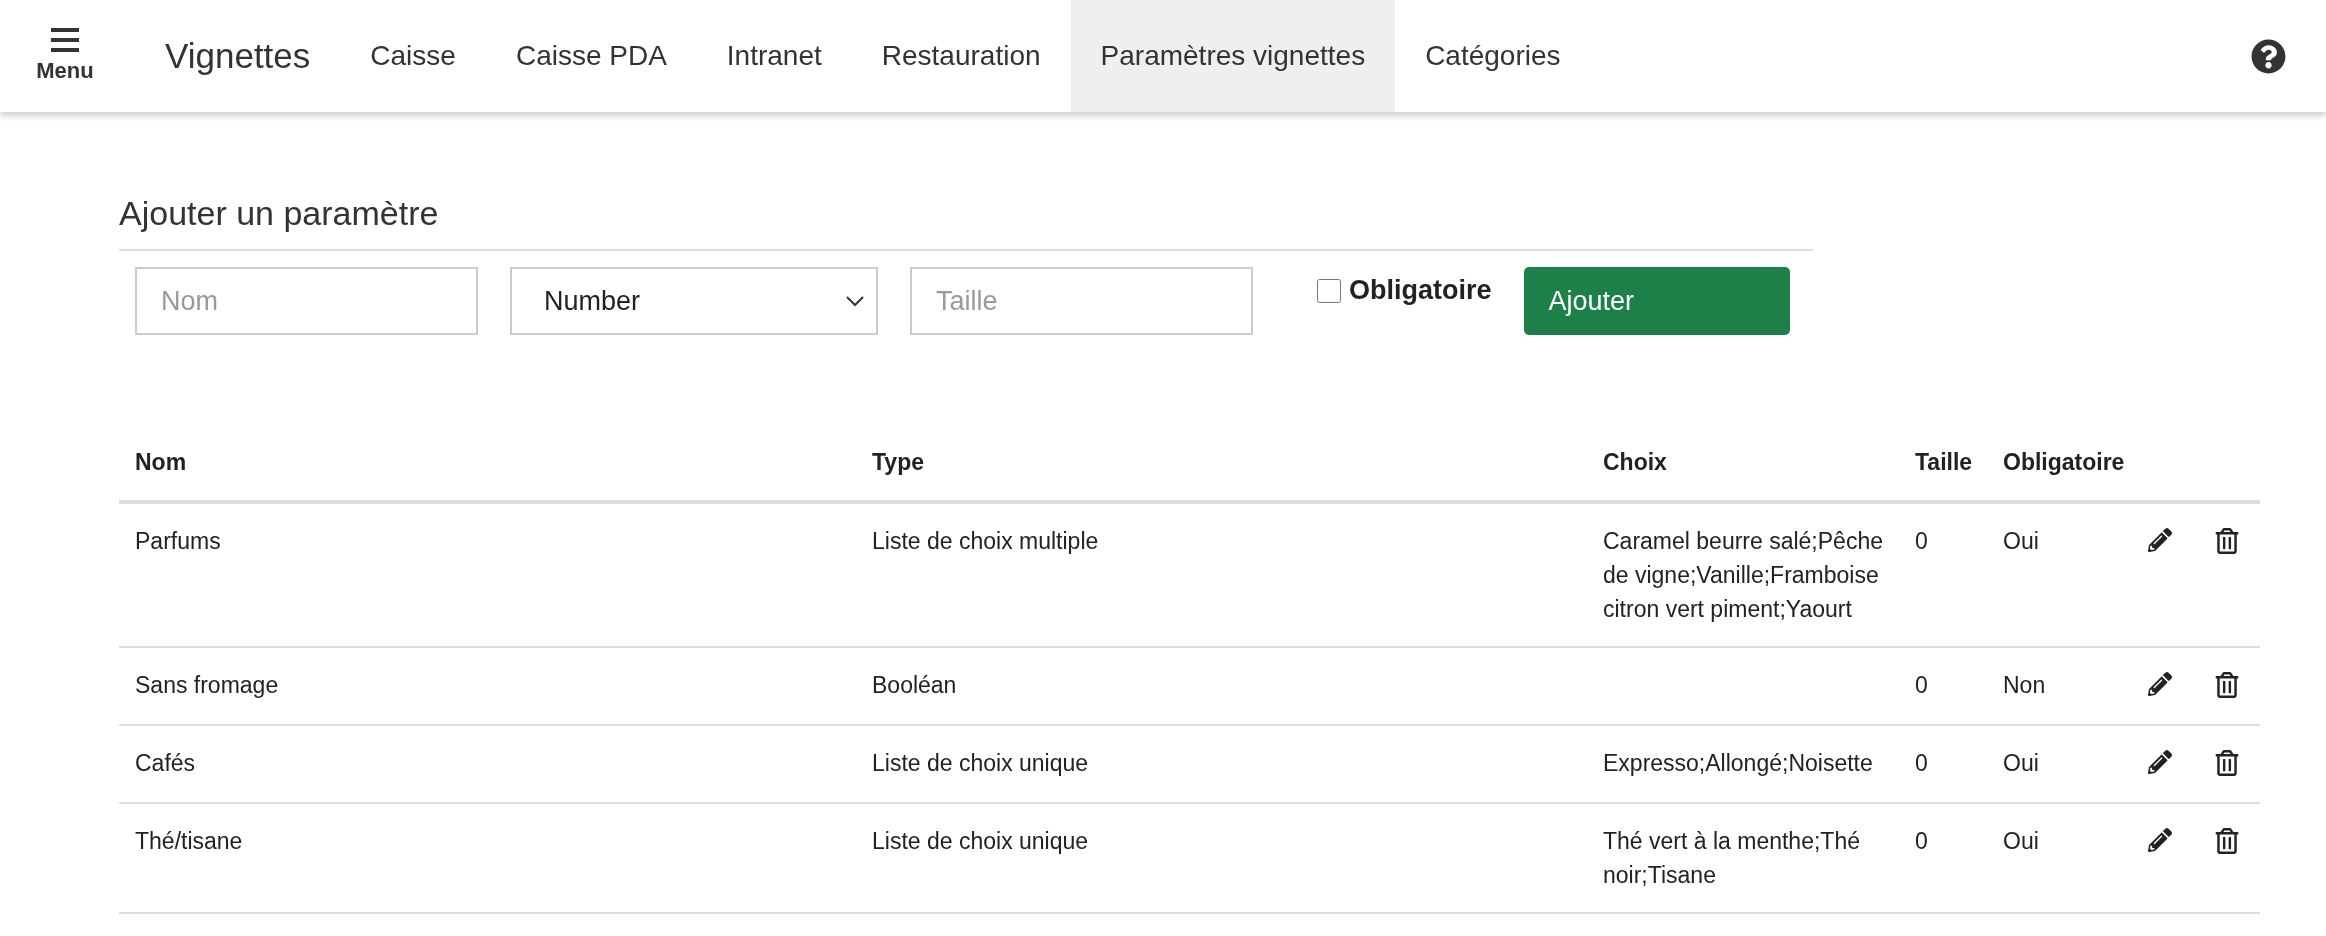 The height and width of the screenshot is (936, 2326). I want to click on table-cell: Expresso;Allongé;Noisette, so click(1743, 764).